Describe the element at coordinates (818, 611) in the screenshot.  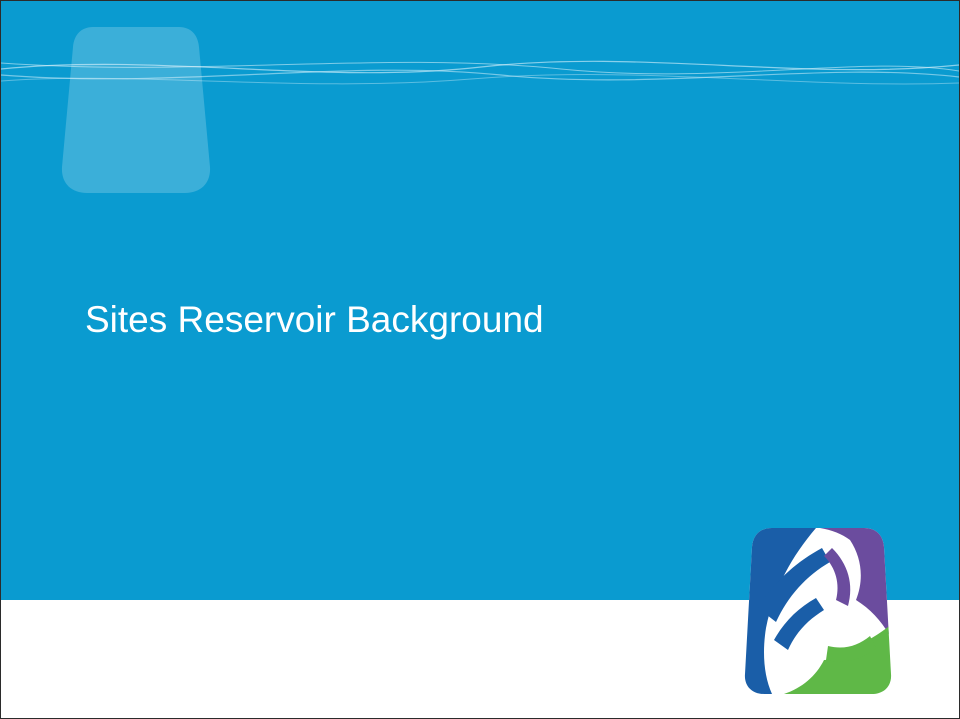
I see `sites-reservoir-logo-icon` at that location.